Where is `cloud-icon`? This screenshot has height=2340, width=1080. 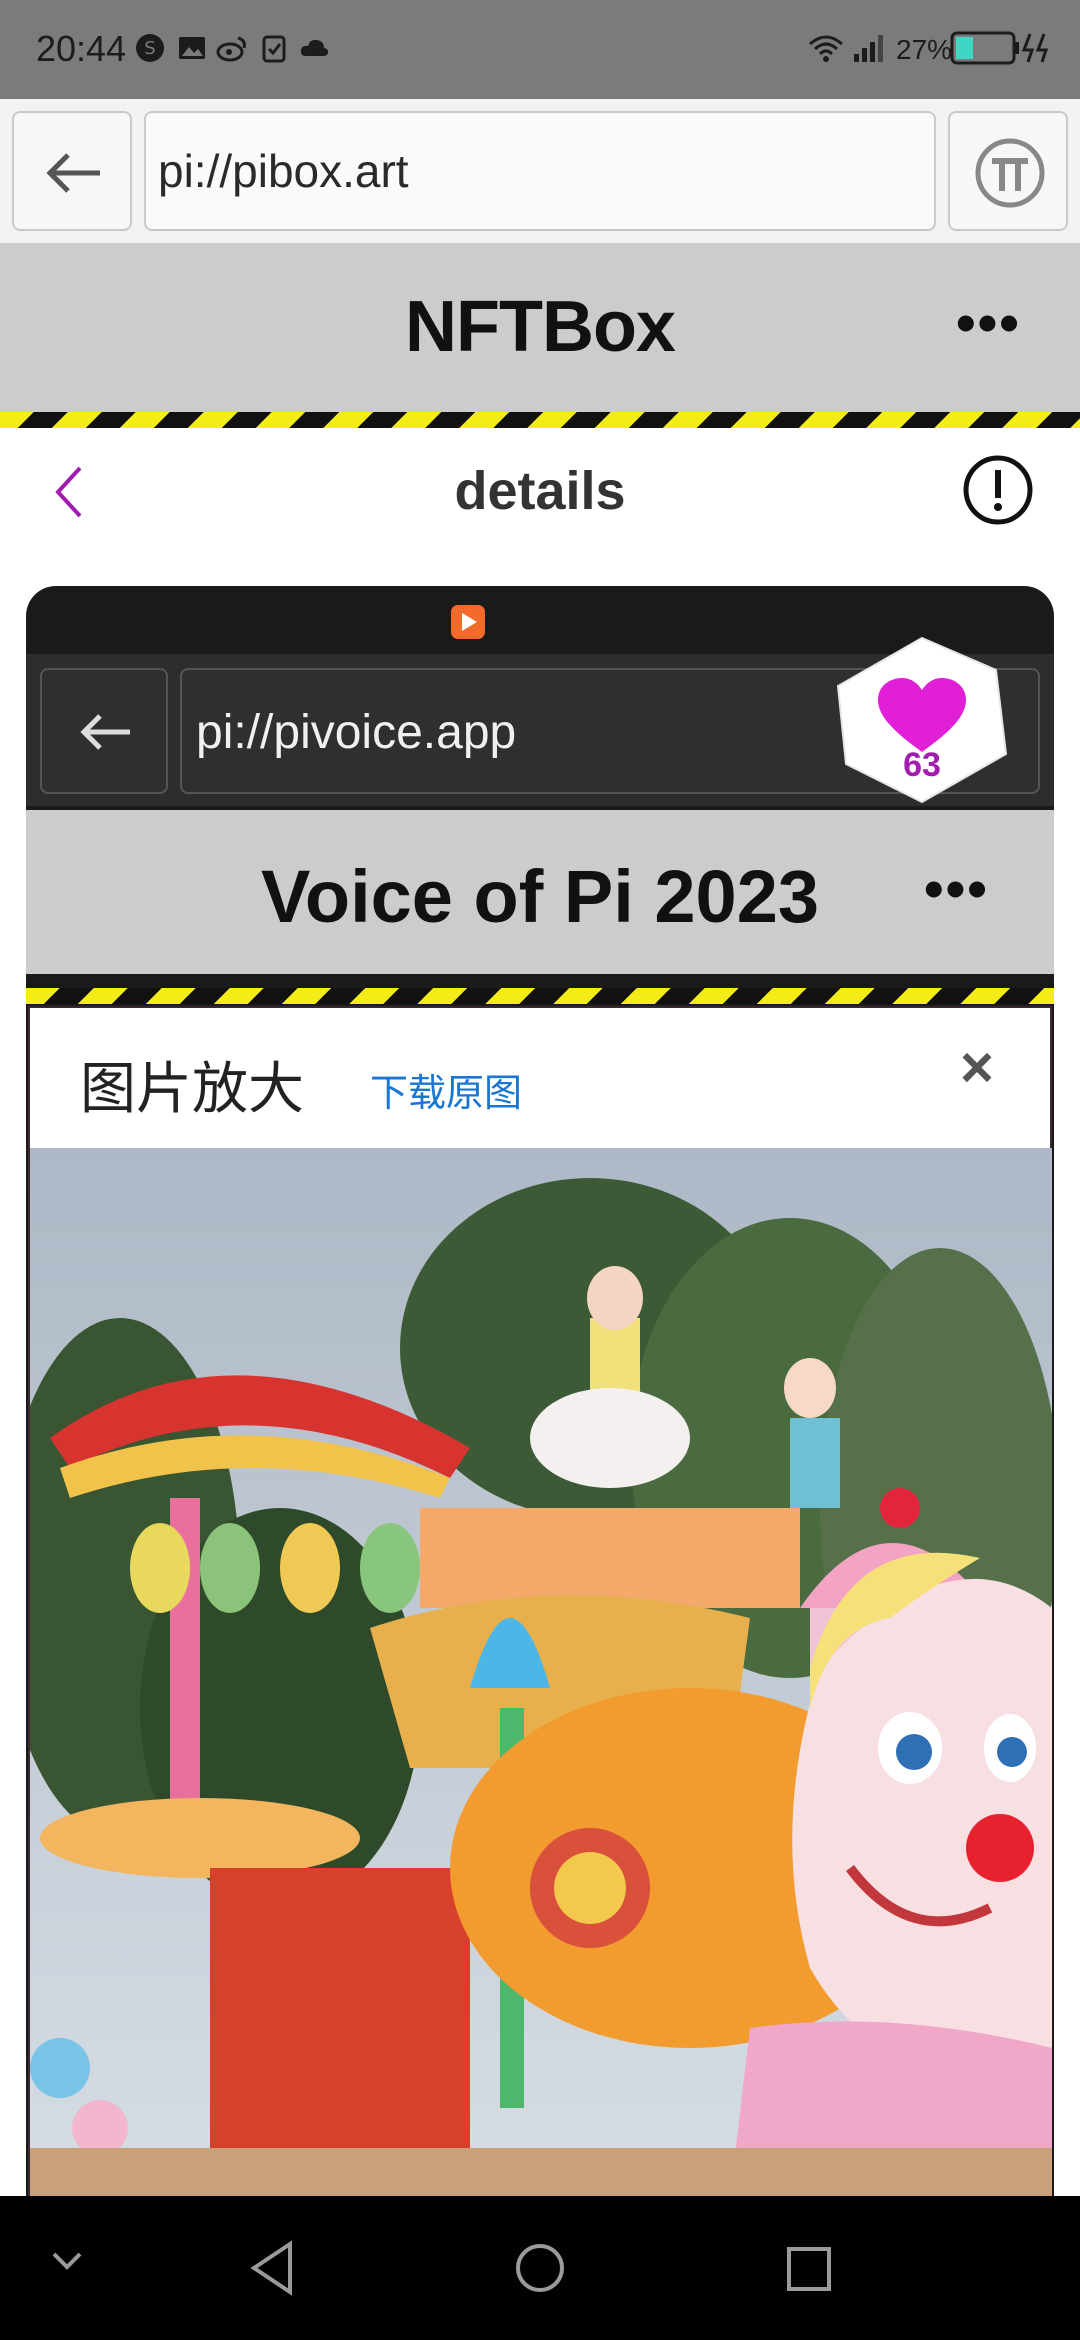 cloud-icon is located at coordinates (314, 47).